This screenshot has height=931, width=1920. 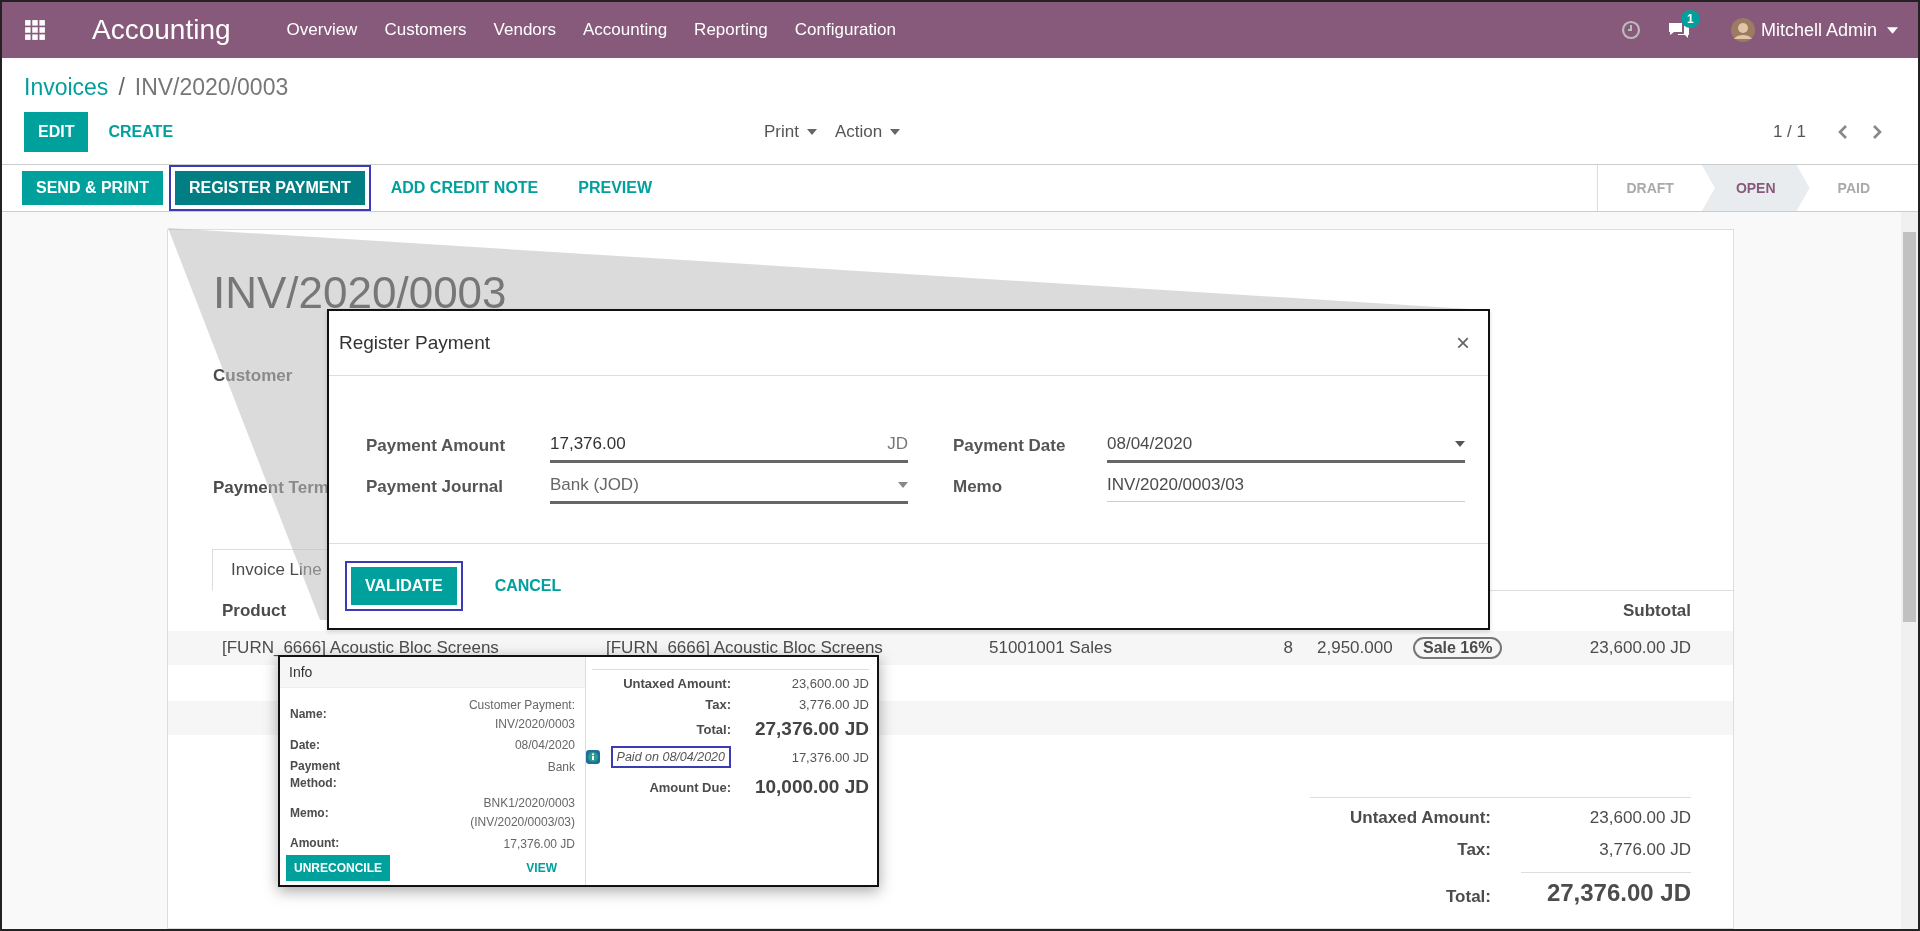 What do you see at coordinates (1355, 648) in the screenshot?
I see `table-cell-text: 2,950.000` at bounding box center [1355, 648].